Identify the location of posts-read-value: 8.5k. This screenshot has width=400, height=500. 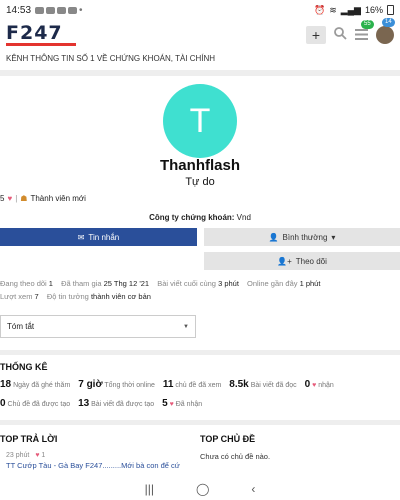
(239, 384).